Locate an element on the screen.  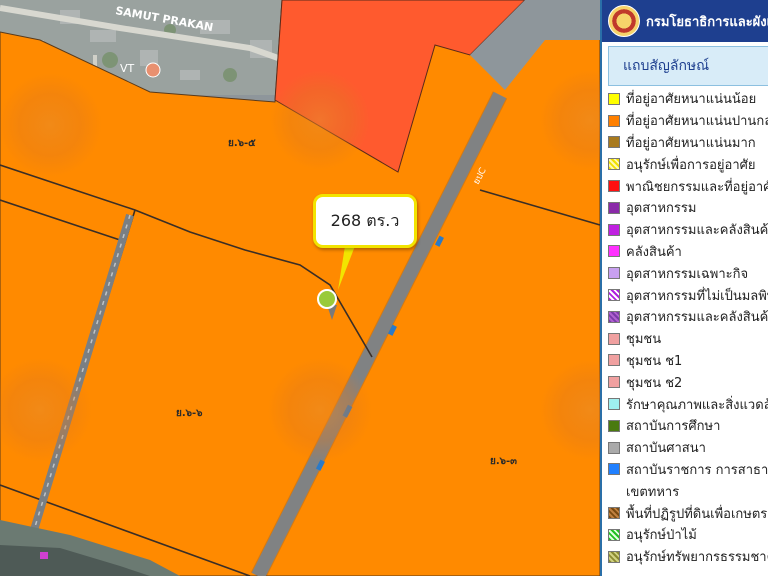
legend-item-label: สถาบันศาสนา is located at coordinates (666, 449).